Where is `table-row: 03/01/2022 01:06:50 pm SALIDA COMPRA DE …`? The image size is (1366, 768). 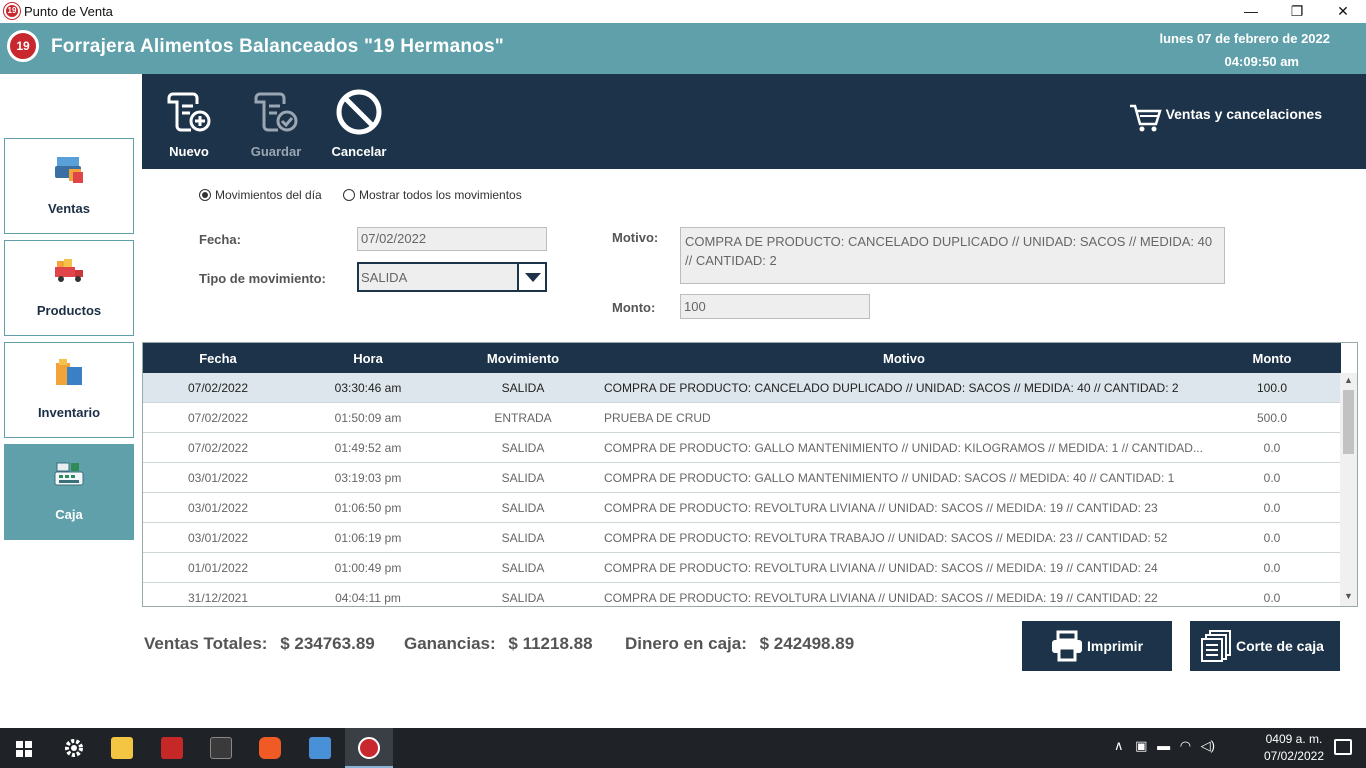 table-row: 03/01/2022 01:06:50 pm SALIDA COMPRA DE … is located at coordinates (742, 508).